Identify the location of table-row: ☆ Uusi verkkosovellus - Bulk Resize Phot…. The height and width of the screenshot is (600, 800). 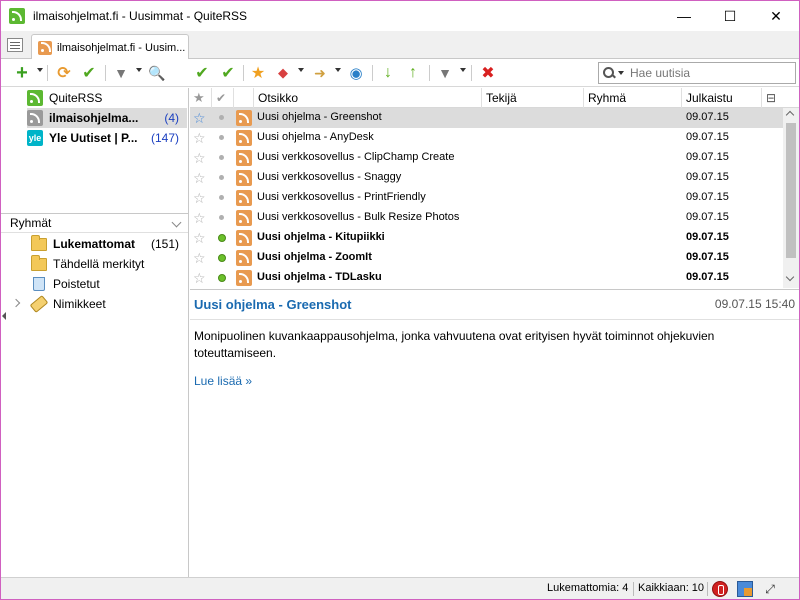
(486, 218).